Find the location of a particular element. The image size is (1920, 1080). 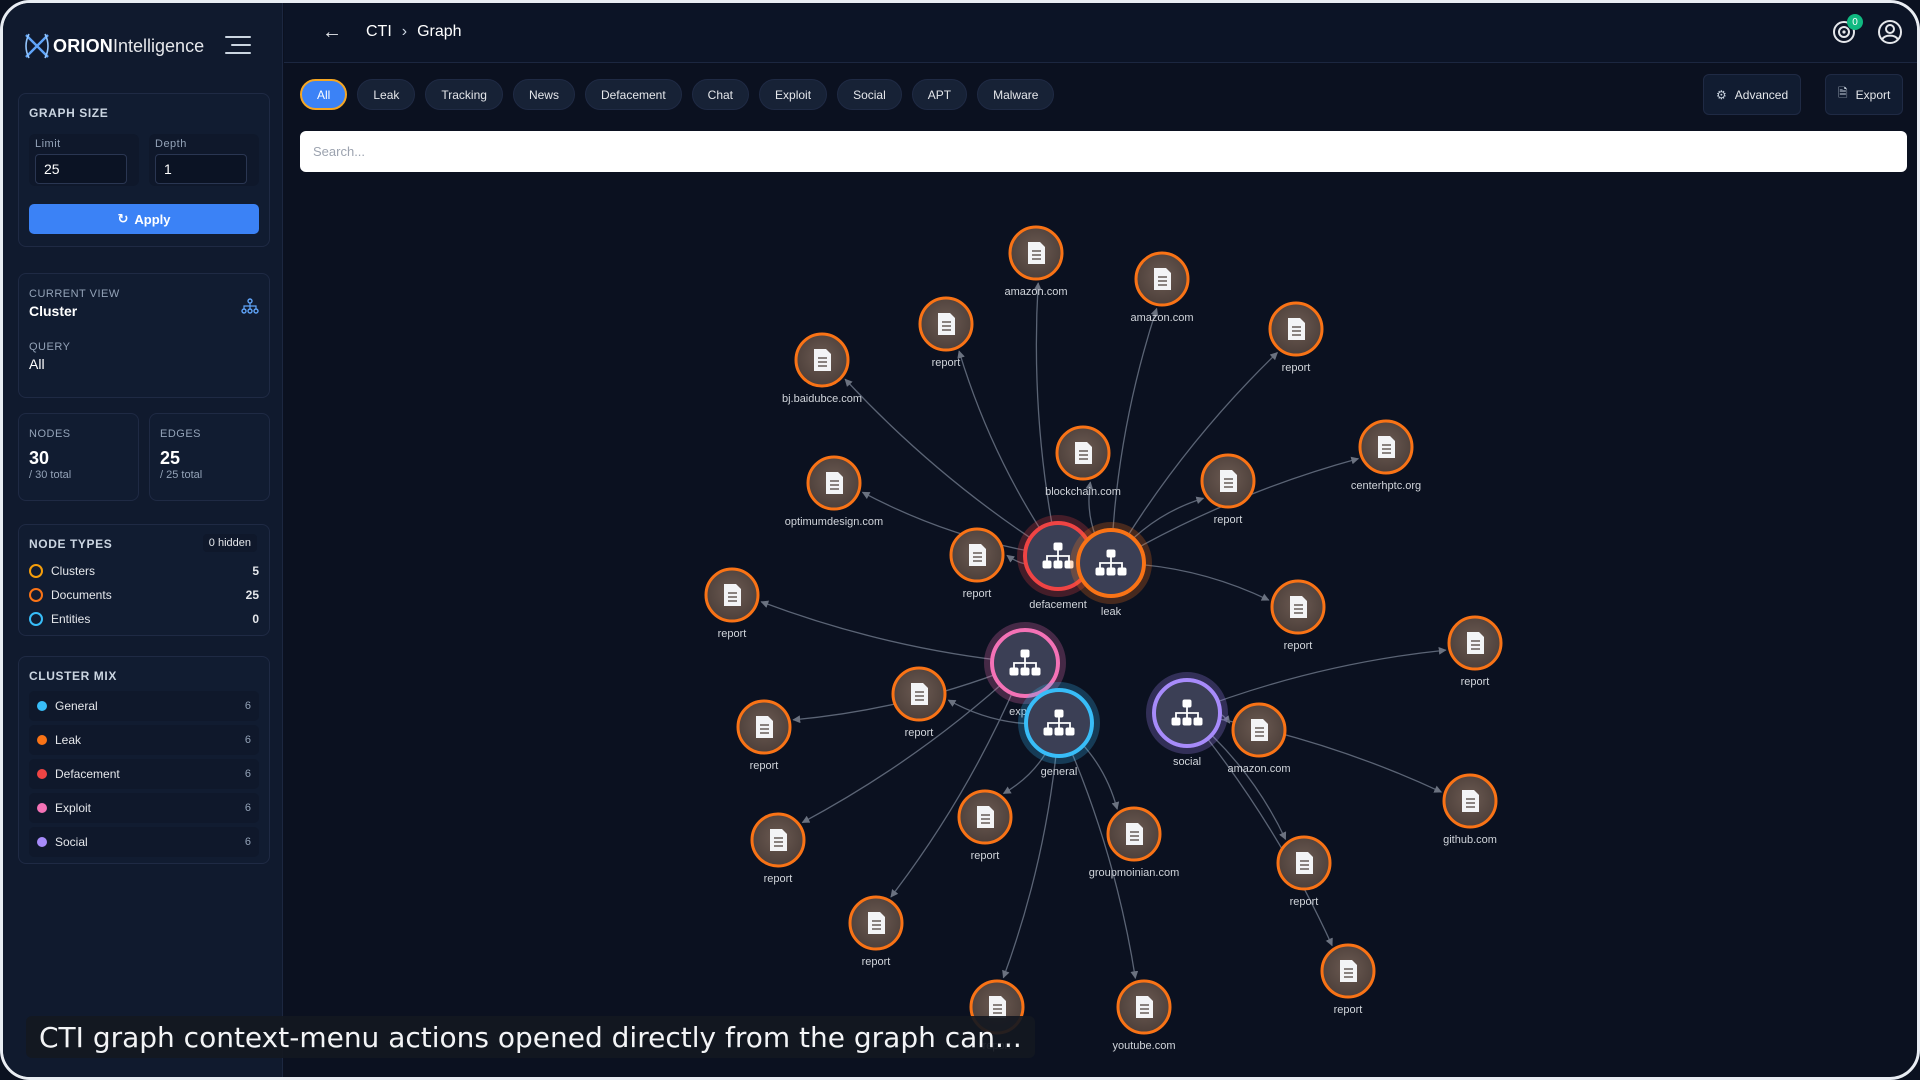

filter-chip-chat: Chat is located at coordinates (720, 94).